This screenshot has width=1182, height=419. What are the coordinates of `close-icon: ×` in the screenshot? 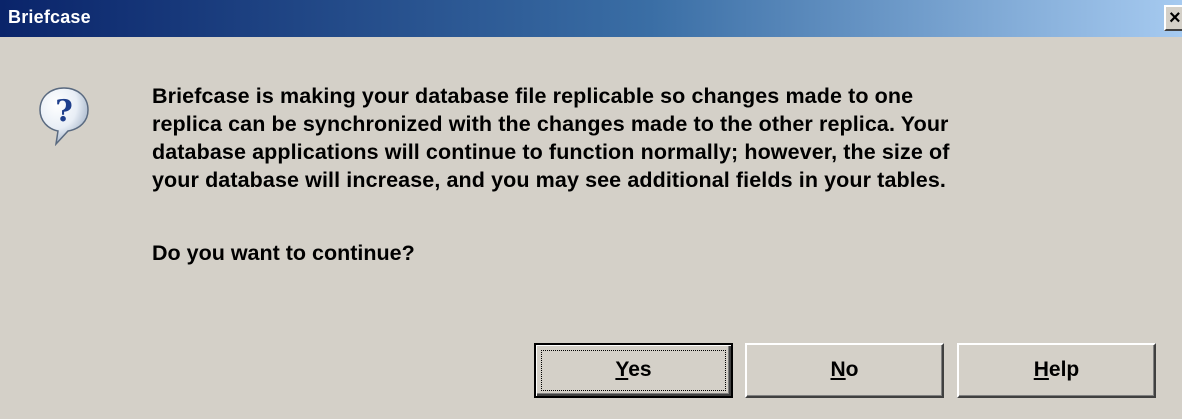 It's located at (1175, 18).